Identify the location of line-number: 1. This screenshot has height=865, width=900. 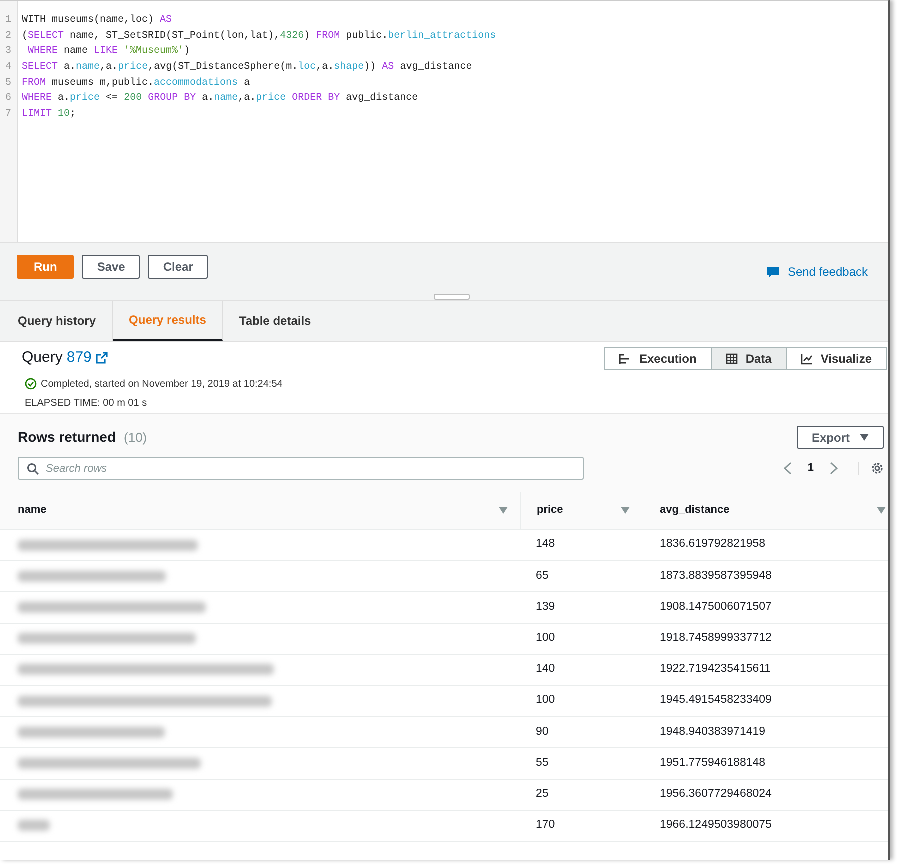
(8, 21).